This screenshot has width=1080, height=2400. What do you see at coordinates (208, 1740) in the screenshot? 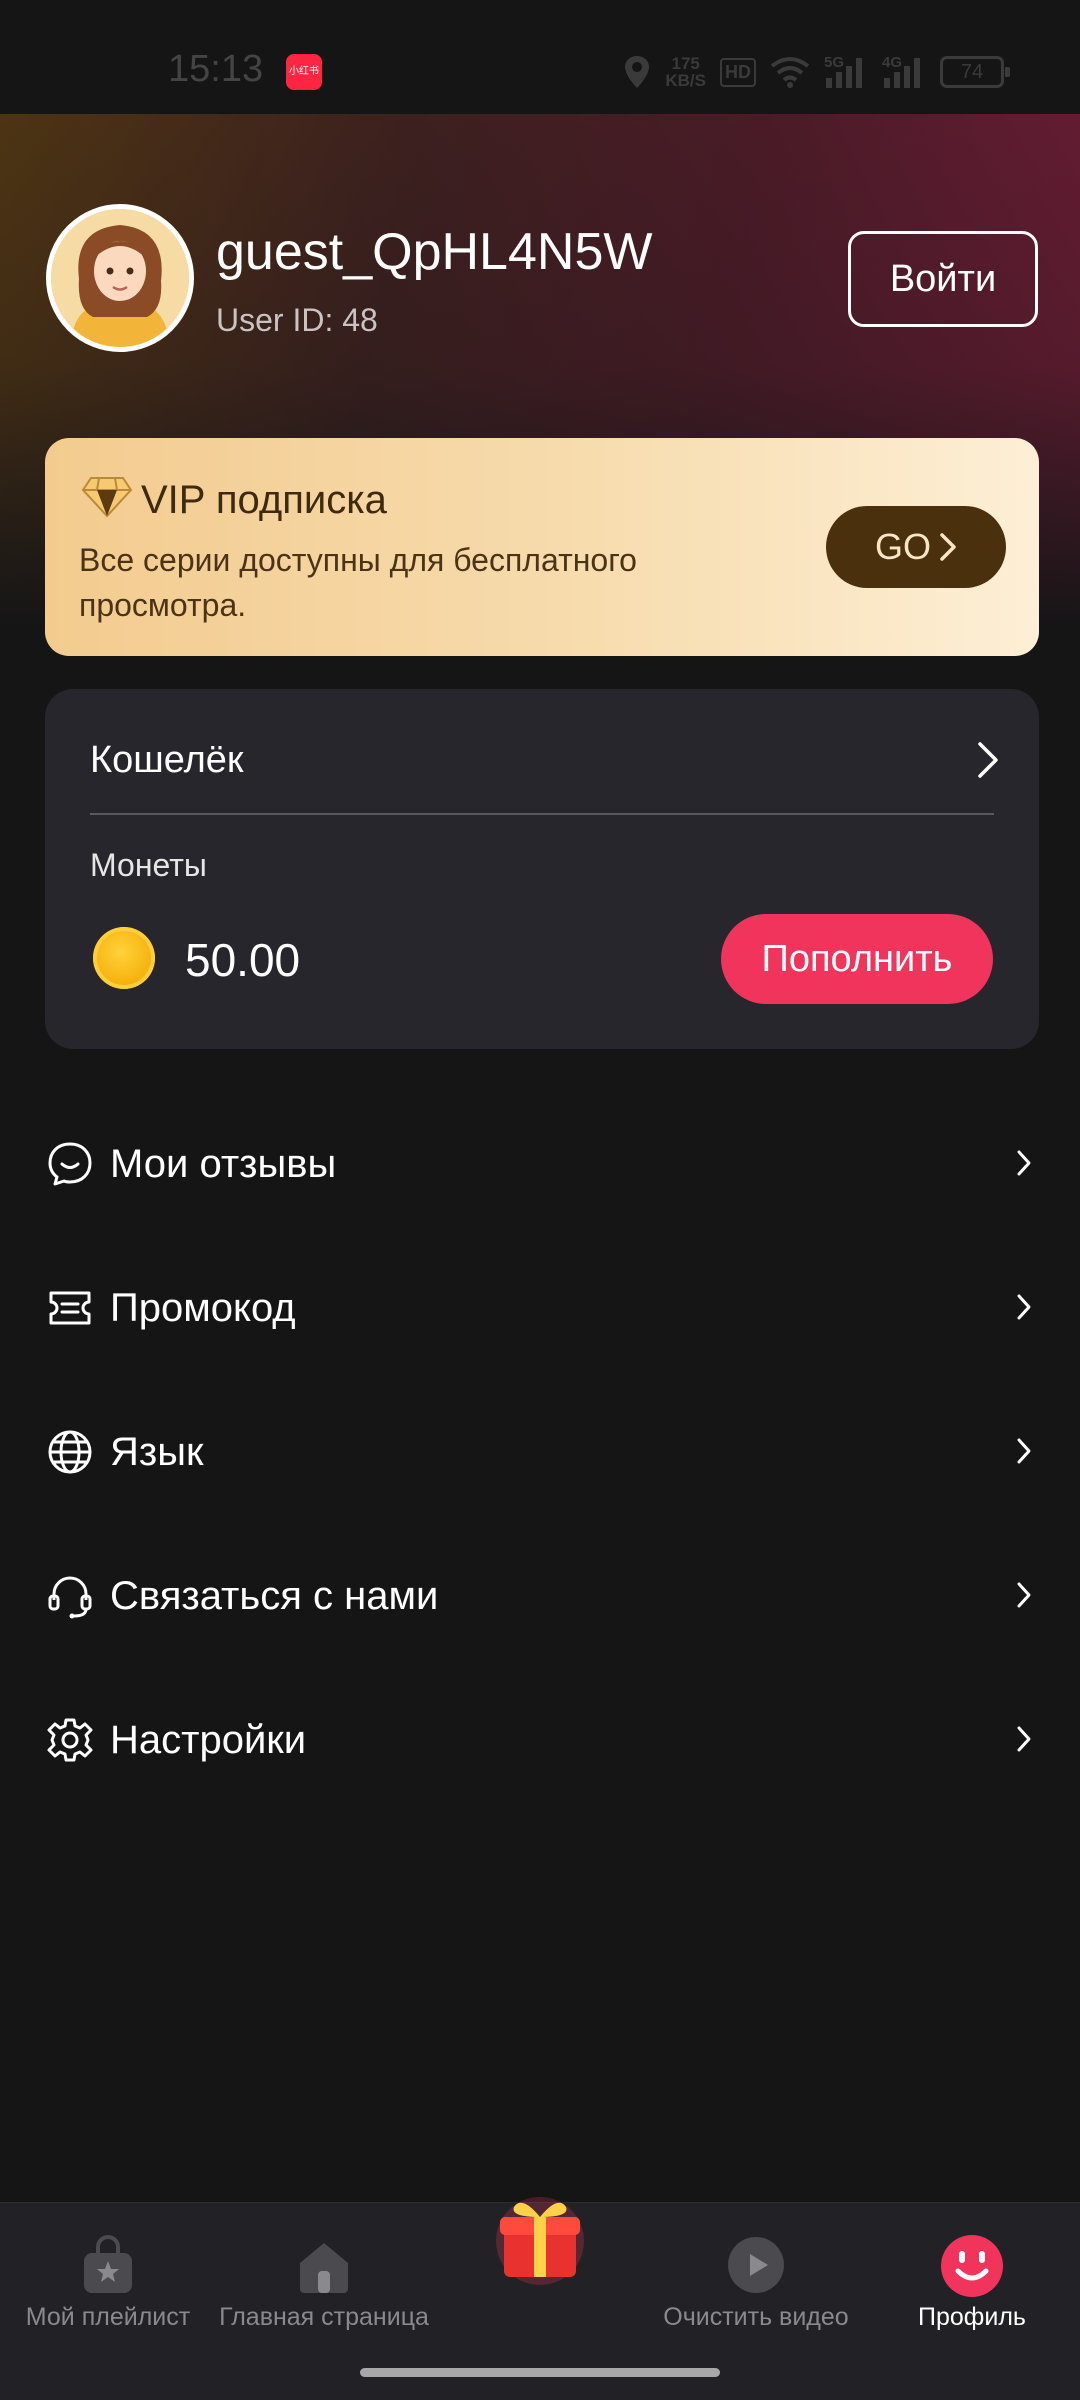
I see `menu-label: Настройки` at bounding box center [208, 1740].